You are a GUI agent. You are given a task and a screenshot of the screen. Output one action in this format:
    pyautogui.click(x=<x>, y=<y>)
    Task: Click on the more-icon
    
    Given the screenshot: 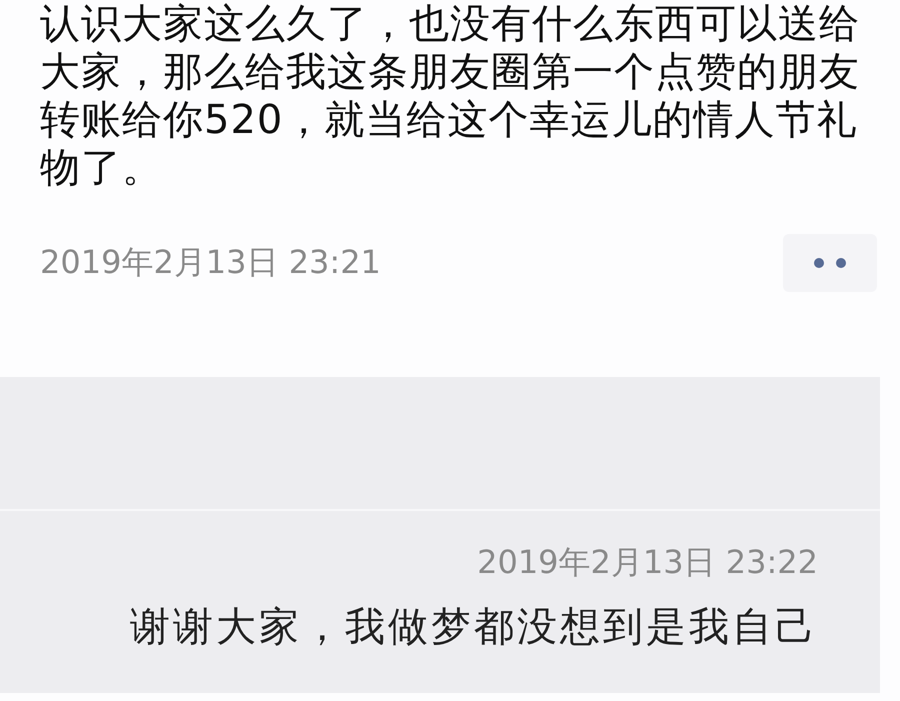 What is the action you would take?
    pyautogui.click(x=830, y=263)
    